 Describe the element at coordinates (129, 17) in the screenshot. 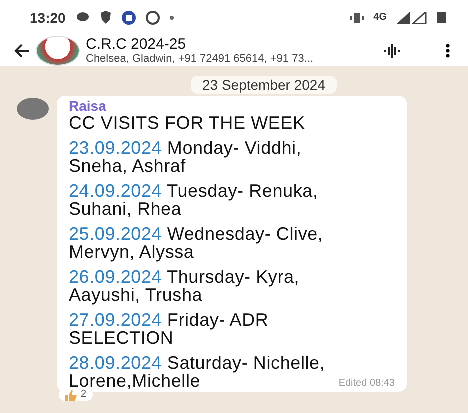

I see `app-notification-icon` at that location.